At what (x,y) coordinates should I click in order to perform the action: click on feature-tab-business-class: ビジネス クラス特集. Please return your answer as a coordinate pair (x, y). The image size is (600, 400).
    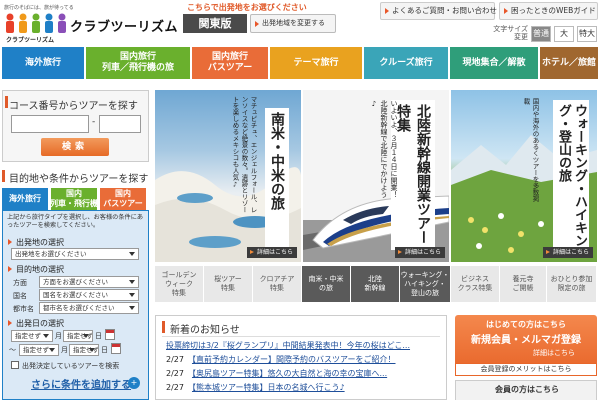
    Looking at the image, I should click on (475, 284).